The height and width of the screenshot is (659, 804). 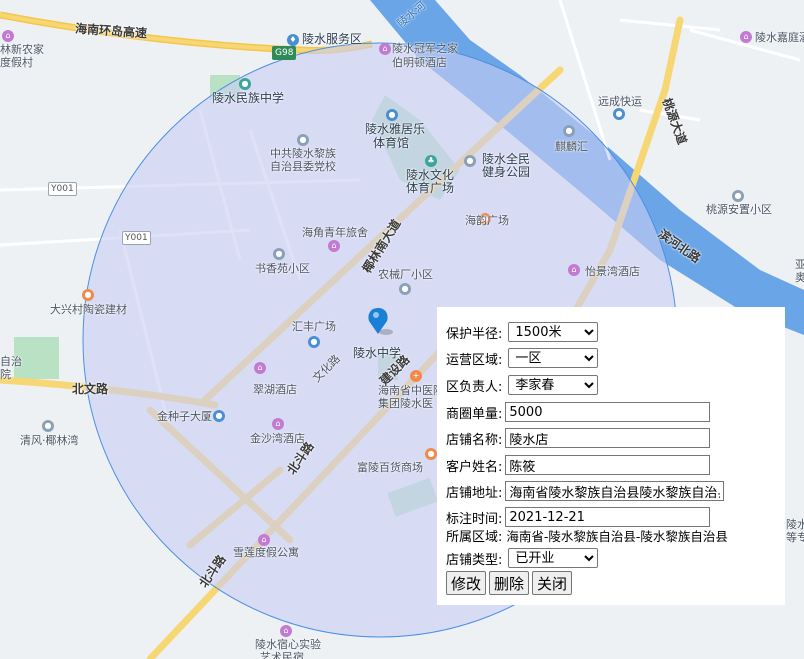 What do you see at coordinates (608, 438) in the screenshot?
I see `shop-name-input` at bounding box center [608, 438].